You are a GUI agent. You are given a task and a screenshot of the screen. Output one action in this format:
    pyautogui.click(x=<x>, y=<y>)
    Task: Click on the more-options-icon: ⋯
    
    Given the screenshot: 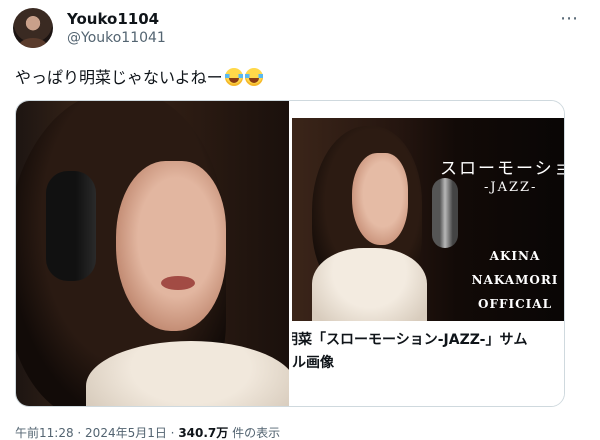 What is the action you would take?
    pyautogui.click(x=569, y=18)
    